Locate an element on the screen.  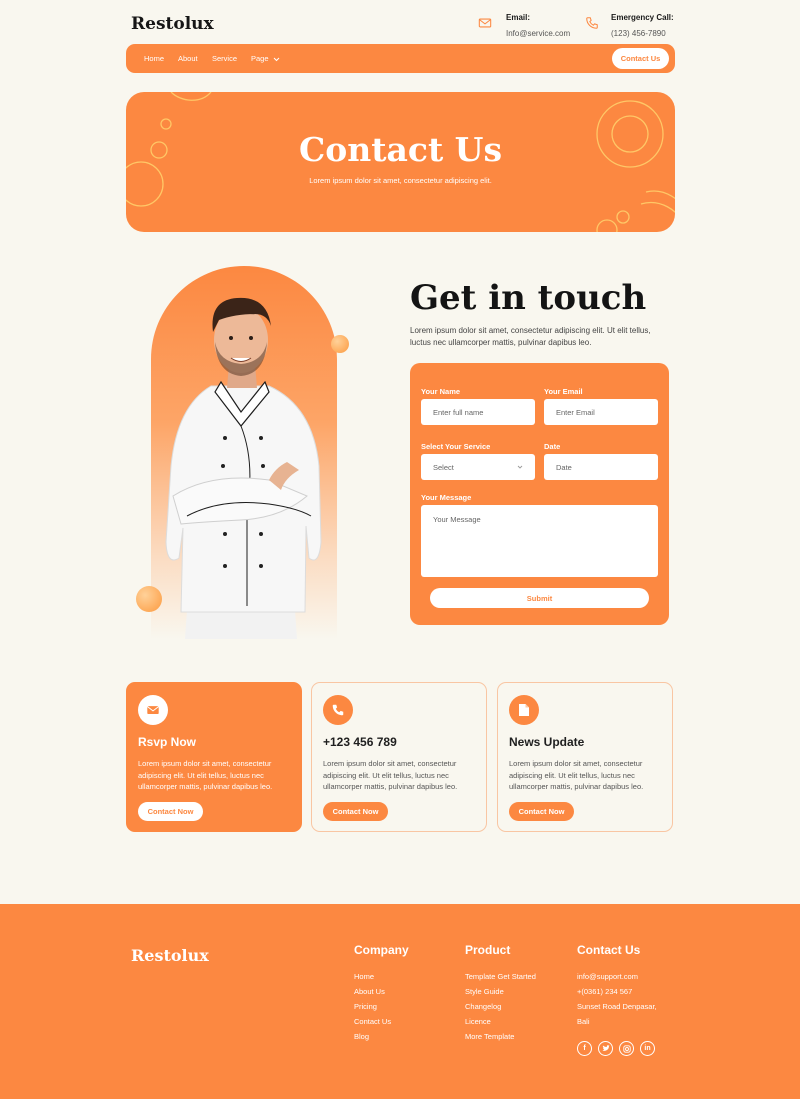
footer-product-title: Product is located at coordinates (488, 950).